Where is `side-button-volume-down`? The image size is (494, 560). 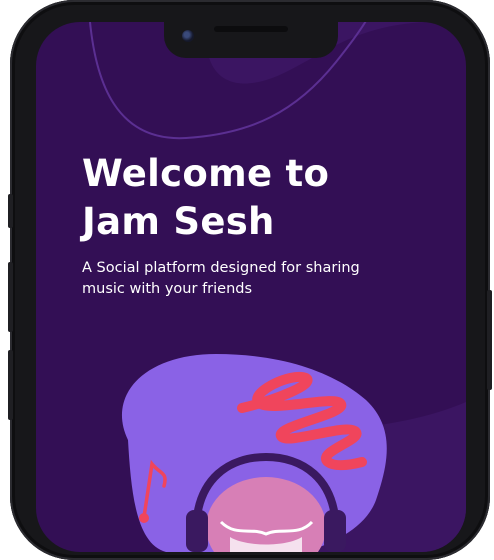 side-button-volume-down is located at coordinates (10, 385).